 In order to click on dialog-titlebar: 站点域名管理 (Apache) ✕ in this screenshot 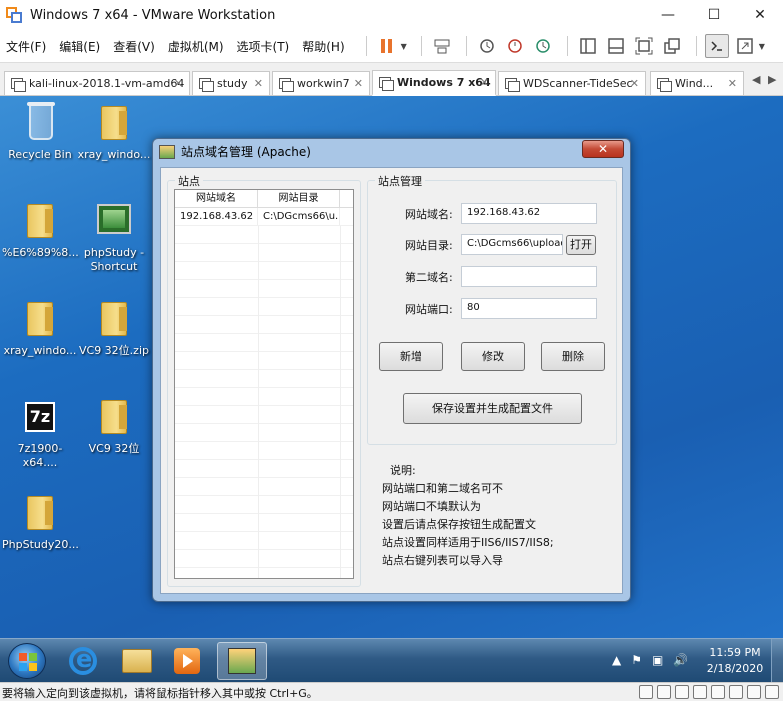, I will do `click(391, 151)`.